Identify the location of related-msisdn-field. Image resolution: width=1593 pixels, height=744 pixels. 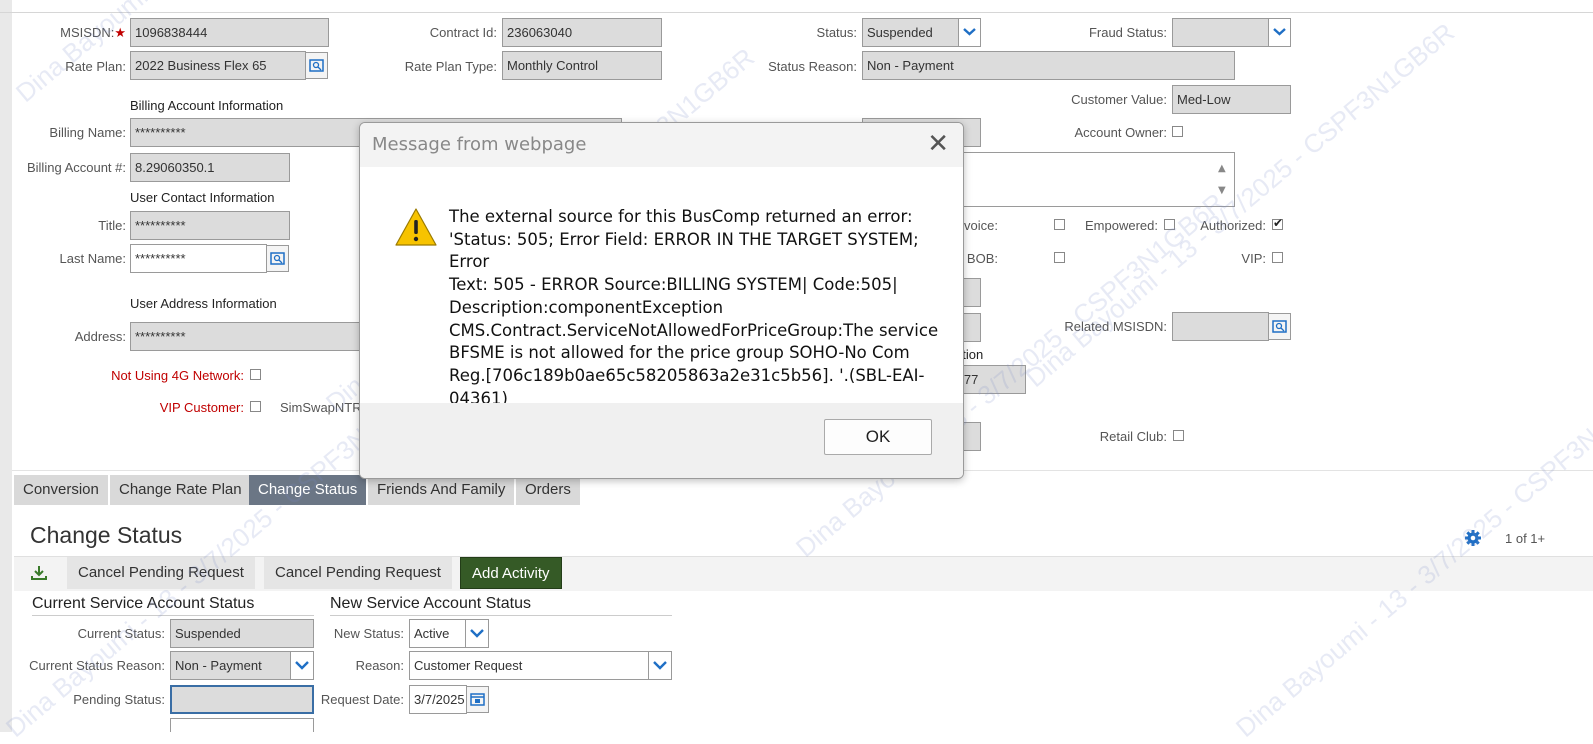
(1220, 326).